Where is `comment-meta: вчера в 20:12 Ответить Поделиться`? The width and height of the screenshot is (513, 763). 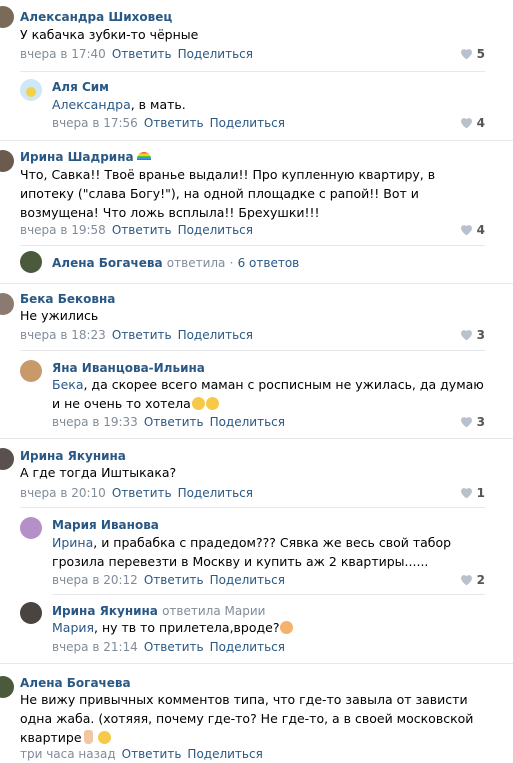 comment-meta: вчера в 20:12 Ответить Поделиться is located at coordinates (168, 580).